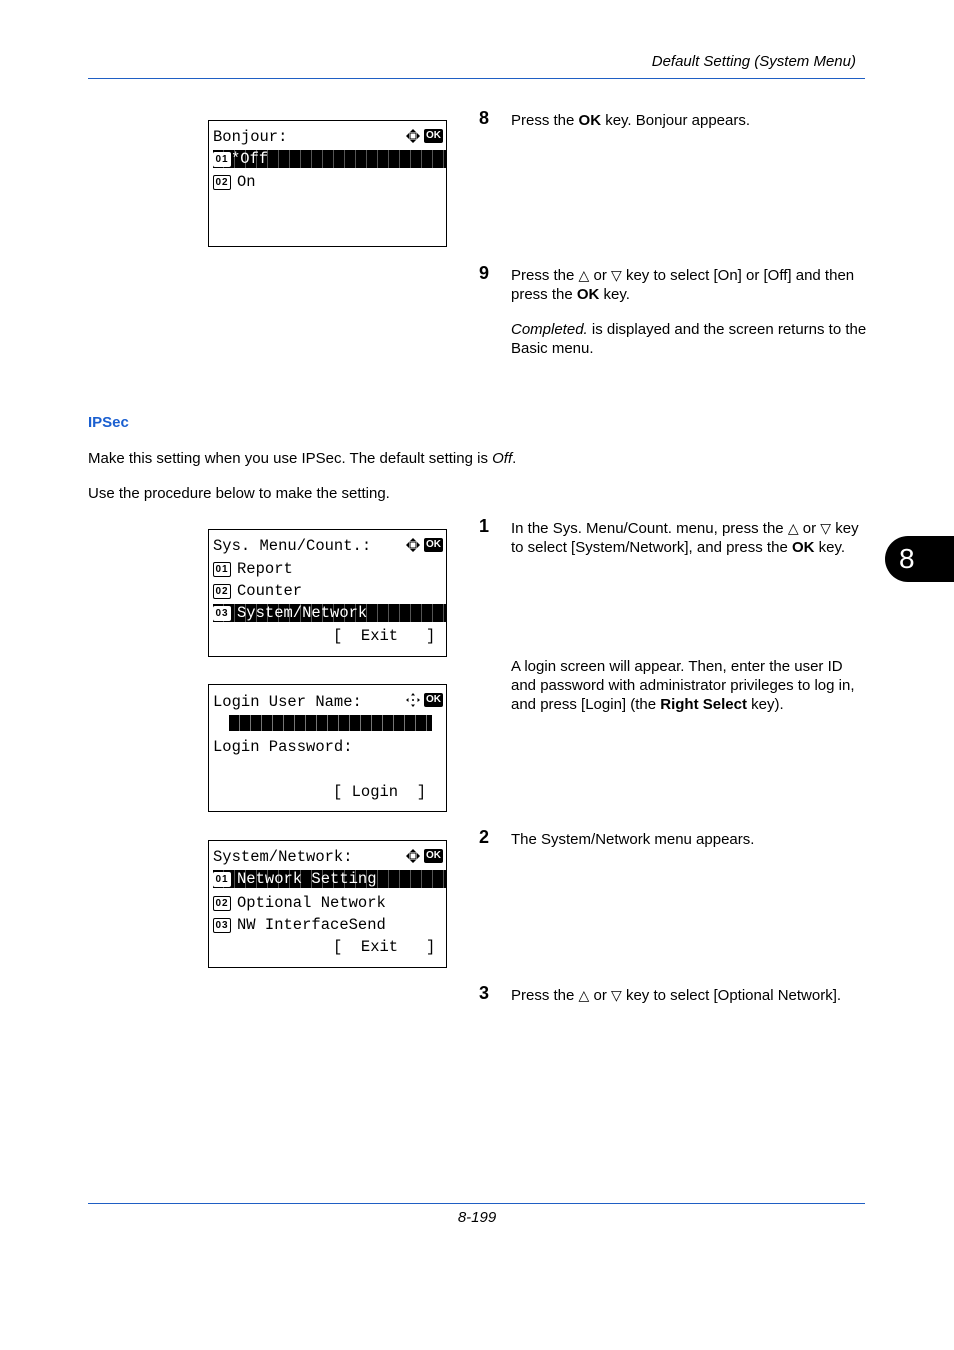  What do you see at coordinates (731, 995) in the screenshot?
I see `step-text: key to select [Optional Network].` at bounding box center [731, 995].